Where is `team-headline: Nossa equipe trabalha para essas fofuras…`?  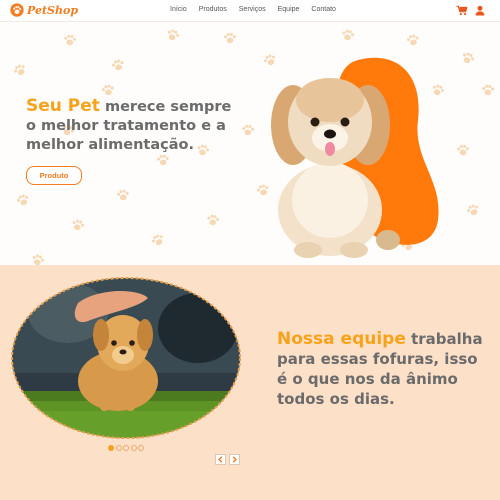 team-headline: Nossa equipe trabalha para essas fofuras… is located at coordinates (382, 369).